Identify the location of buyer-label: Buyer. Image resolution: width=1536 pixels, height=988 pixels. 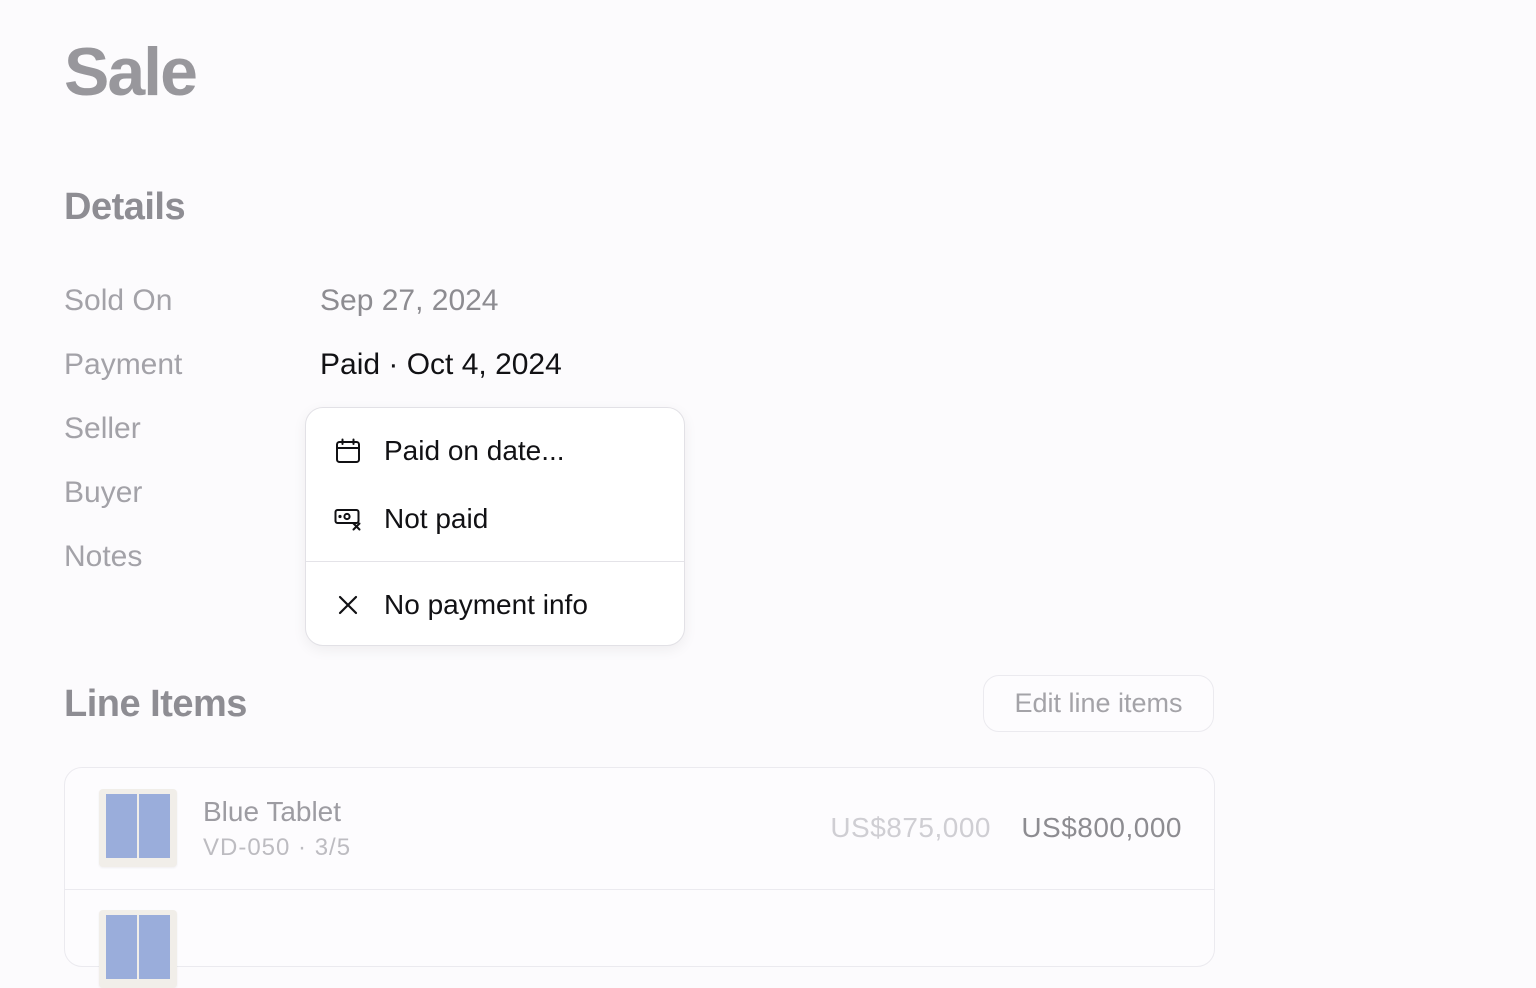
(103, 492).